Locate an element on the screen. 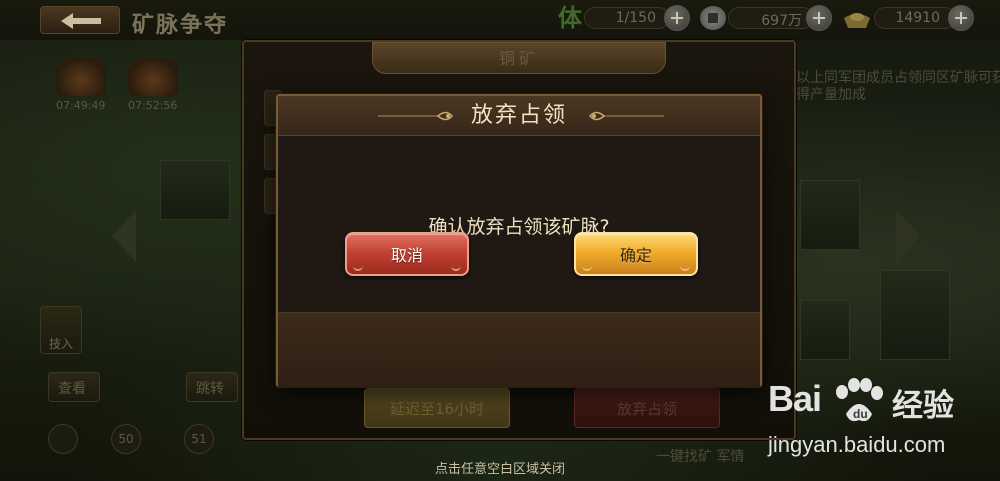 This screenshot has width=1000, height=481. scene-title: 矿脉争夺 is located at coordinates (180, 25).